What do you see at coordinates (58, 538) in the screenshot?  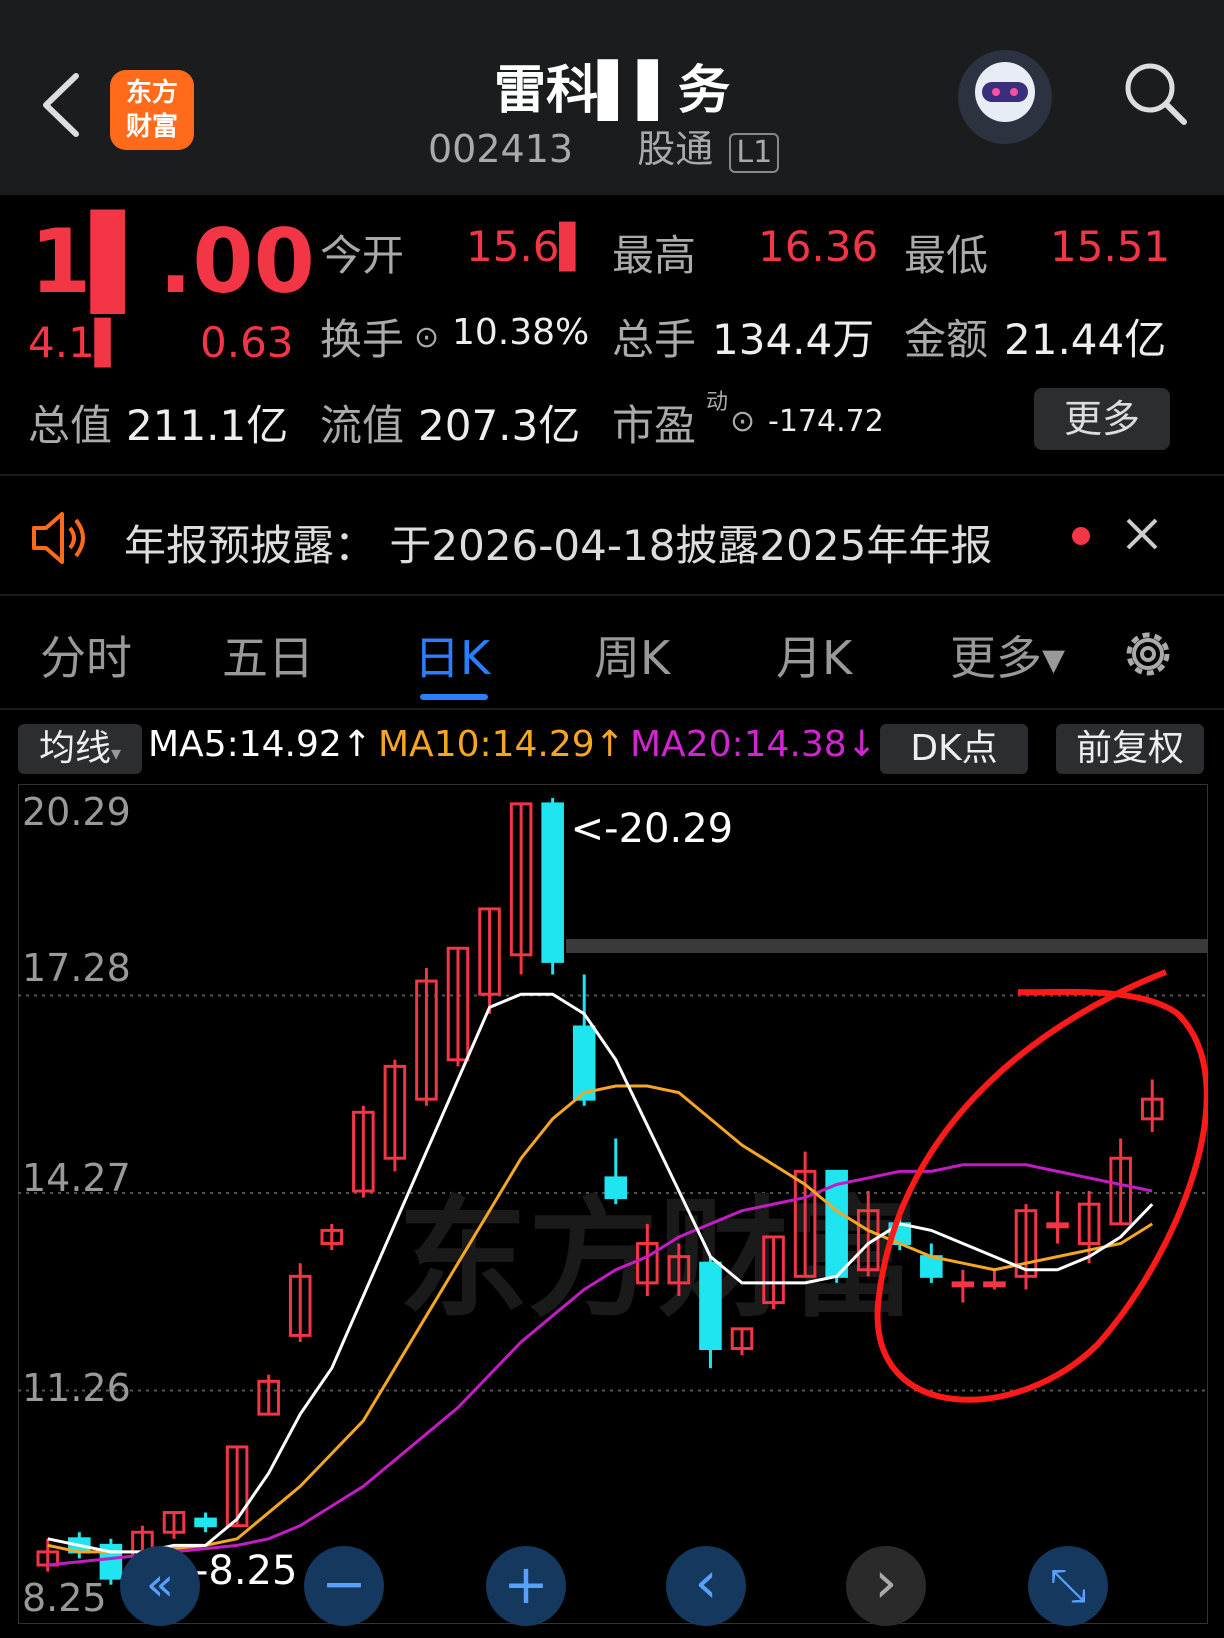 I see `speaker-icon` at bounding box center [58, 538].